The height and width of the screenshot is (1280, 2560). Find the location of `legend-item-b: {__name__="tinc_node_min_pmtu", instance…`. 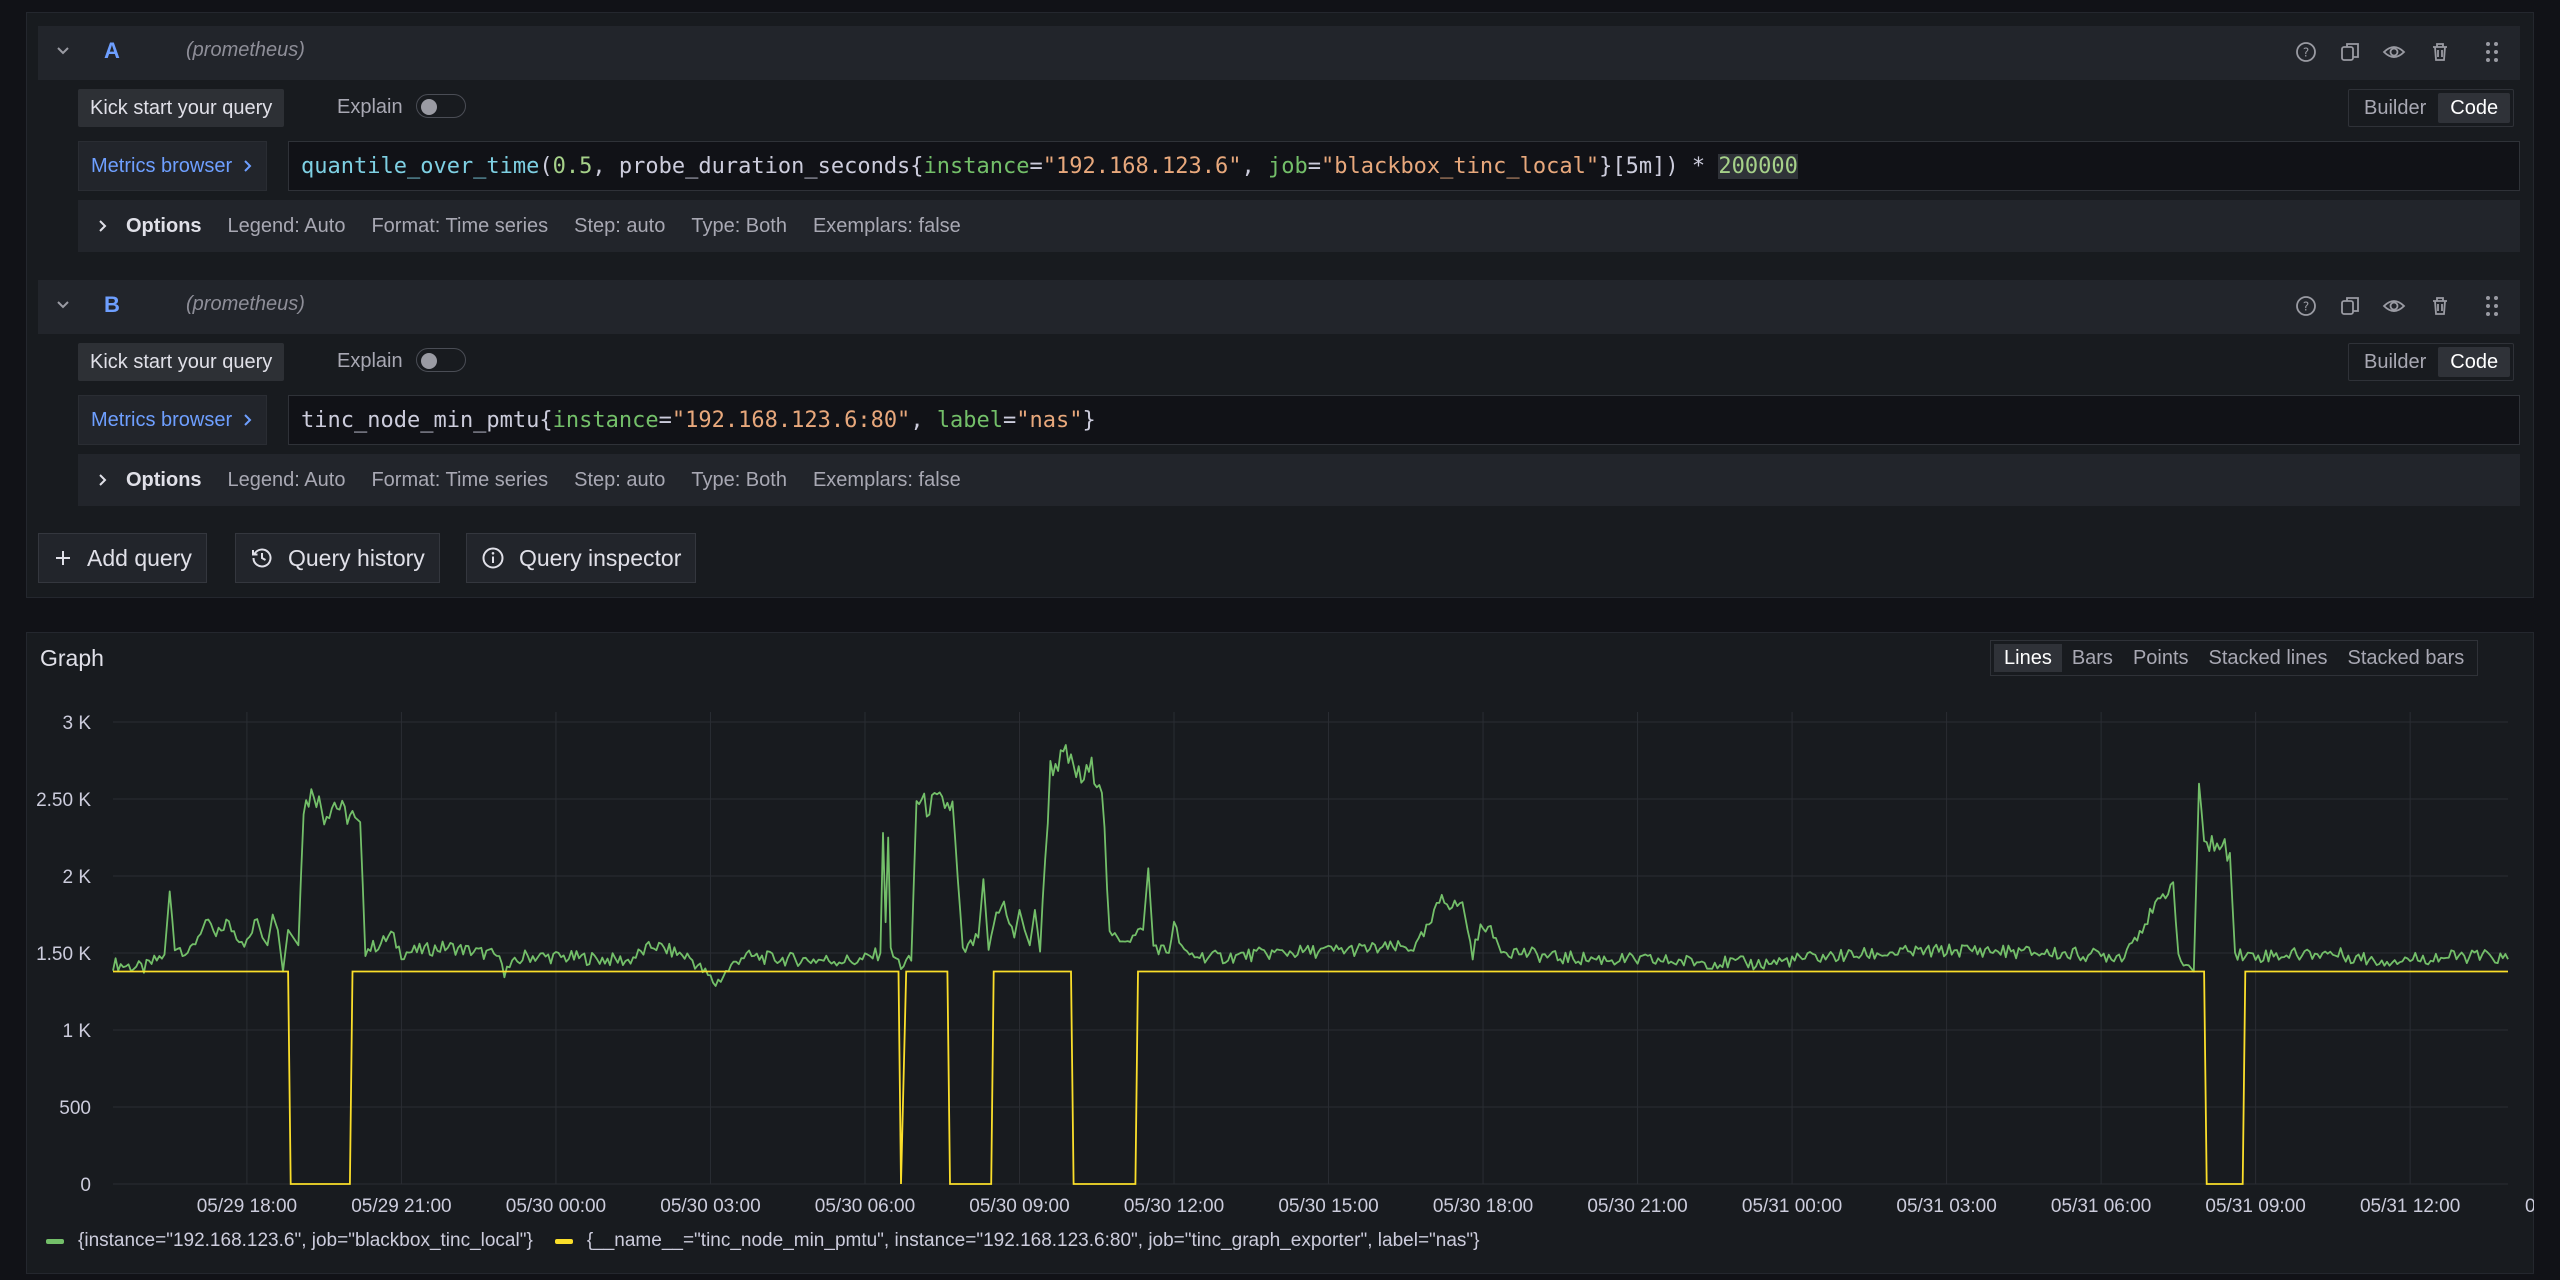

legend-item-b: {__name__="tinc_node_min_pmtu", instance… is located at coordinates (1033, 1241).